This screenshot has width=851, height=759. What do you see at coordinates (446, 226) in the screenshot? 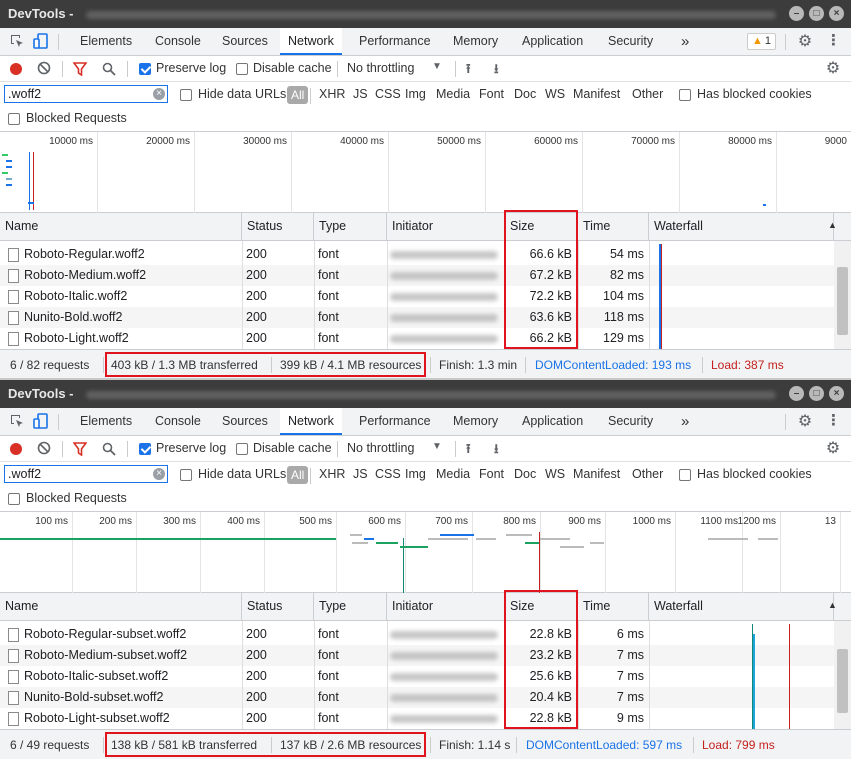
I see `column-header-initiator: Initiator` at bounding box center [446, 226].